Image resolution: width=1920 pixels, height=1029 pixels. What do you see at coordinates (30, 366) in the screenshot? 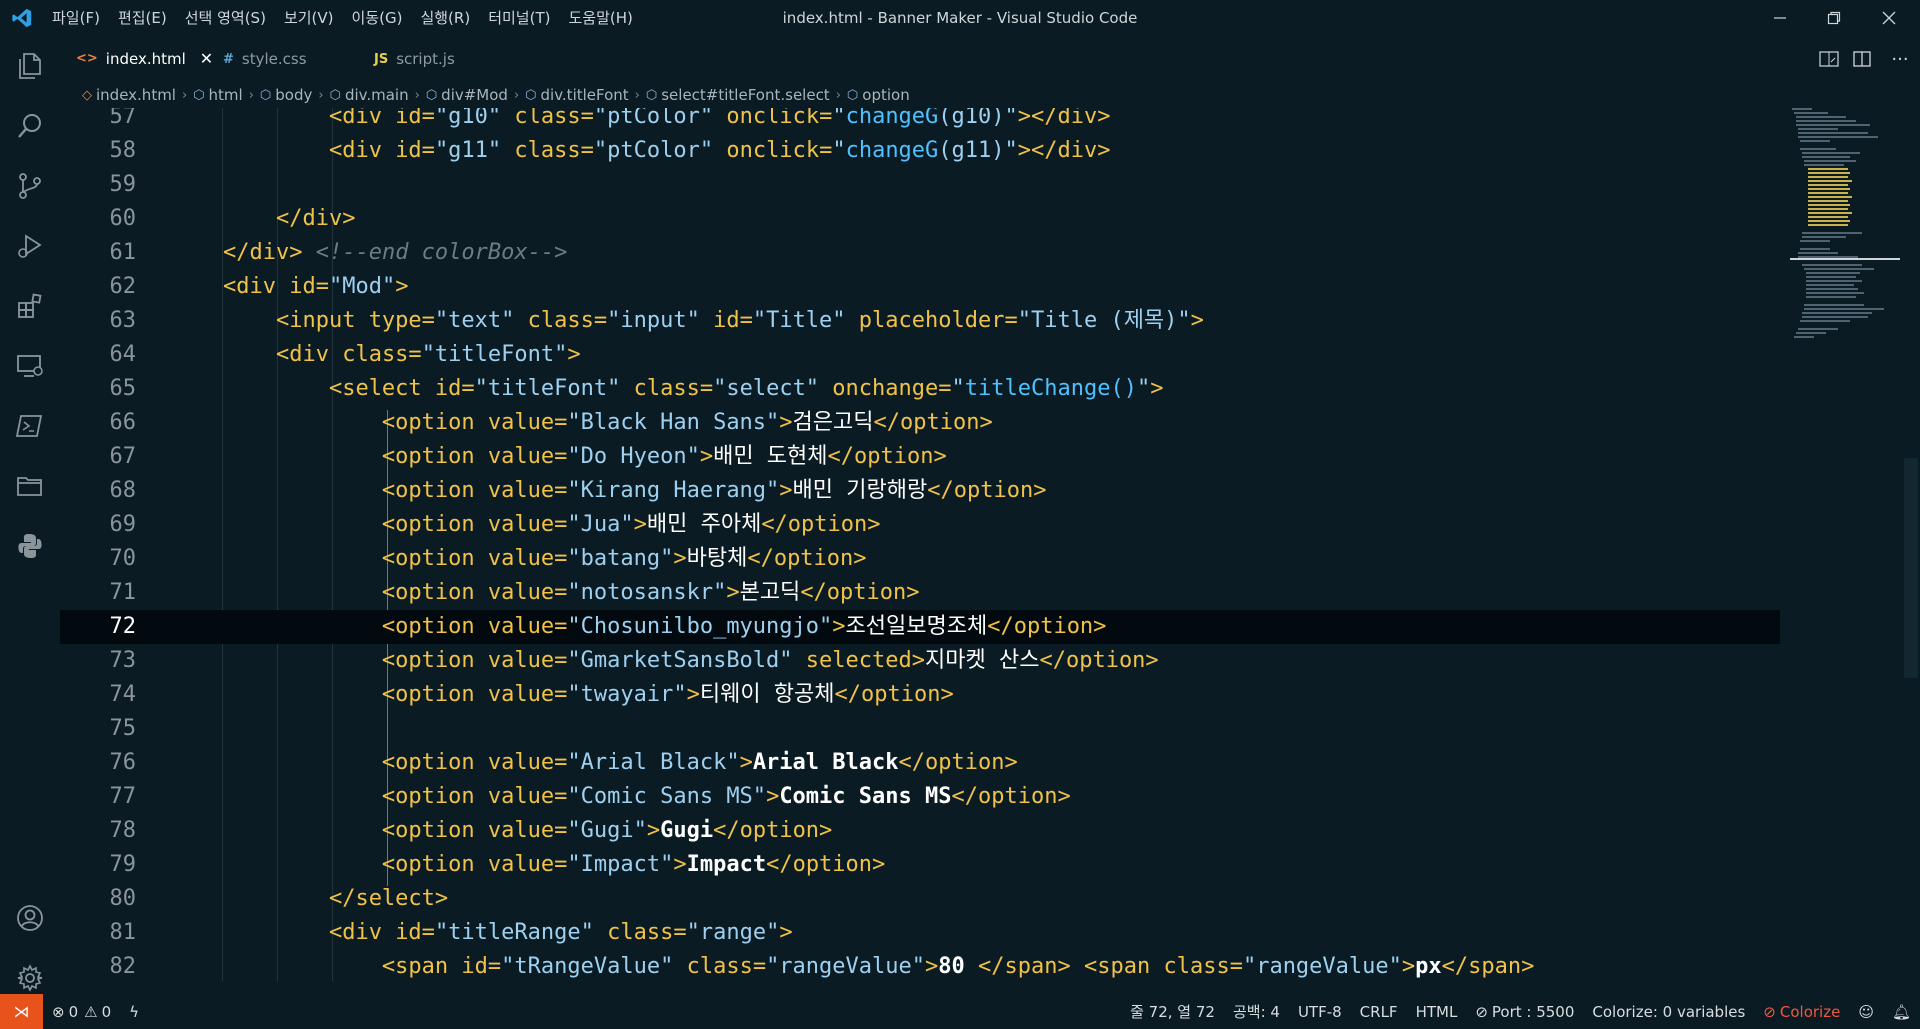
I see `remote-explorer-icon` at bounding box center [30, 366].